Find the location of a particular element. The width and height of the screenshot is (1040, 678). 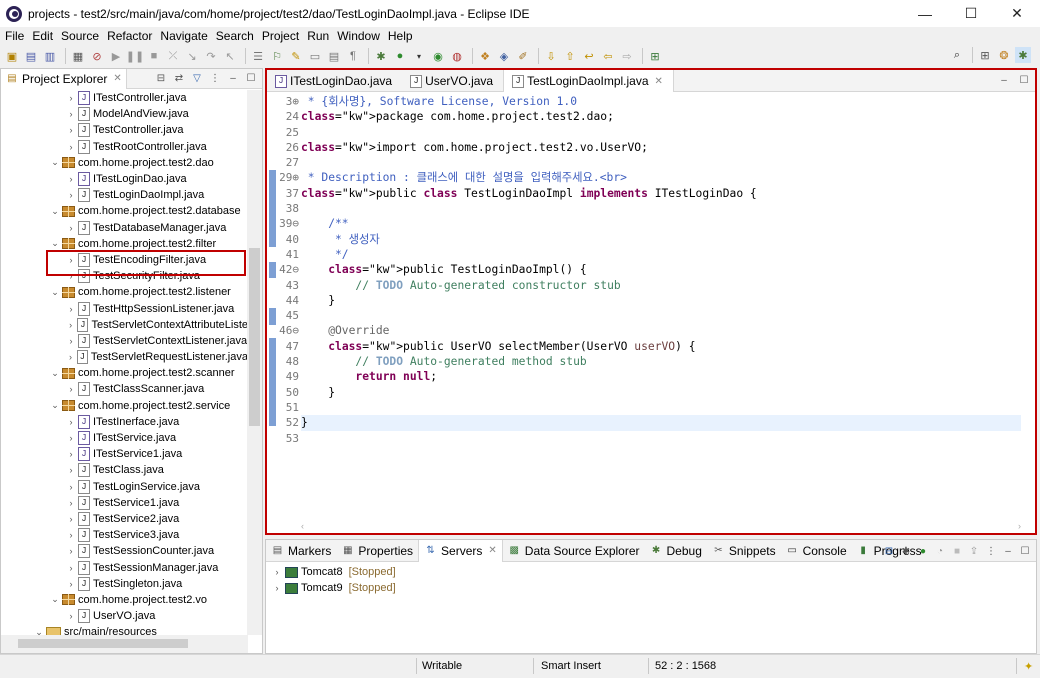

server-row: › Tomcat8 [Stopped] is located at coordinates (654, 572).